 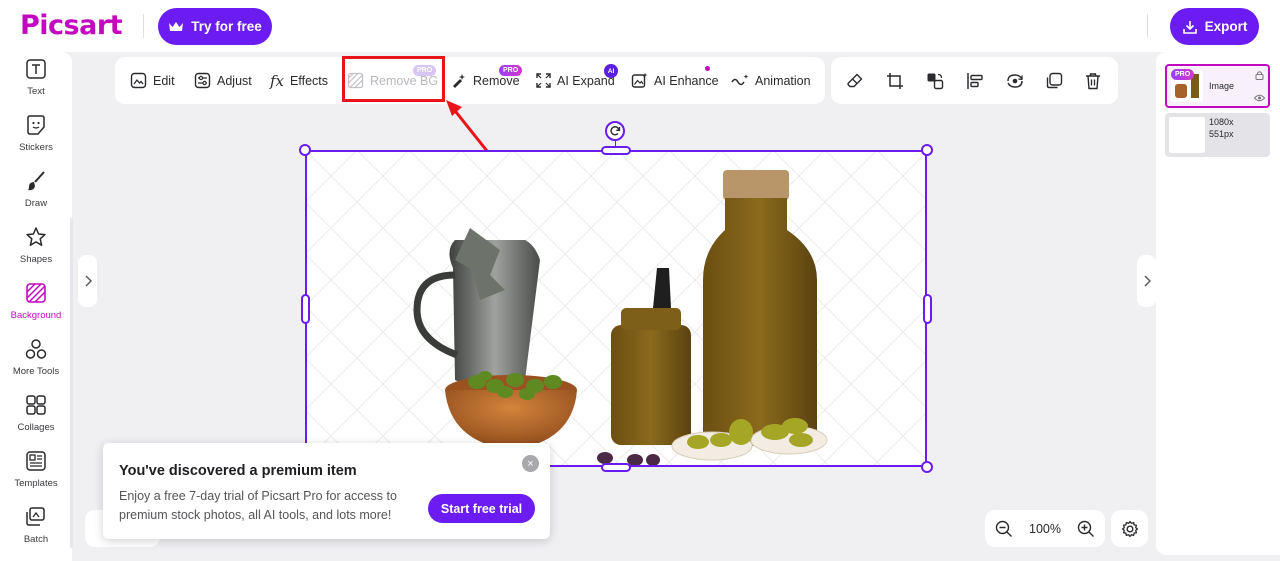 I want to click on export-button: Export, so click(x=1214, y=26).